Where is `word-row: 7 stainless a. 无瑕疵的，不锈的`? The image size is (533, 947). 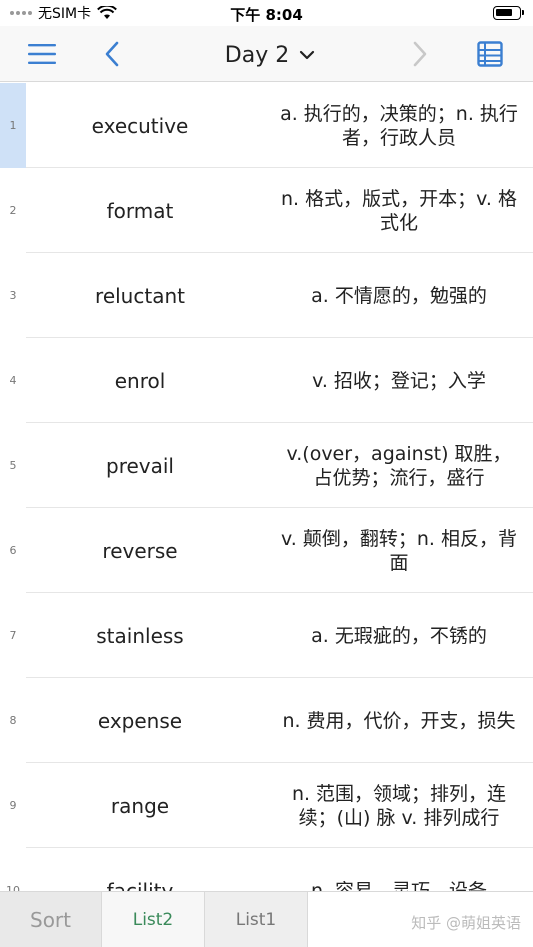 word-row: 7 stainless a. 无瑕疵的，不锈的 is located at coordinates (271, 635).